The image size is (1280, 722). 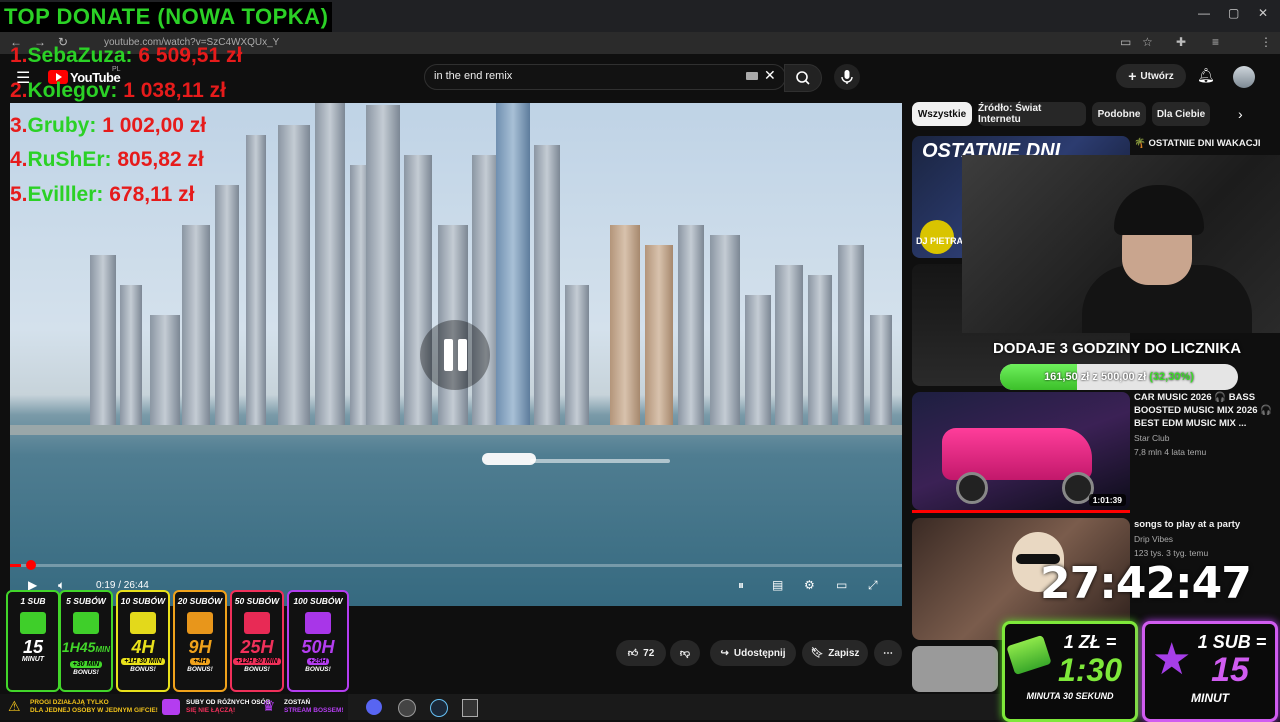 I want to click on donor-name: SebaZuza:, so click(x=80, y=55).